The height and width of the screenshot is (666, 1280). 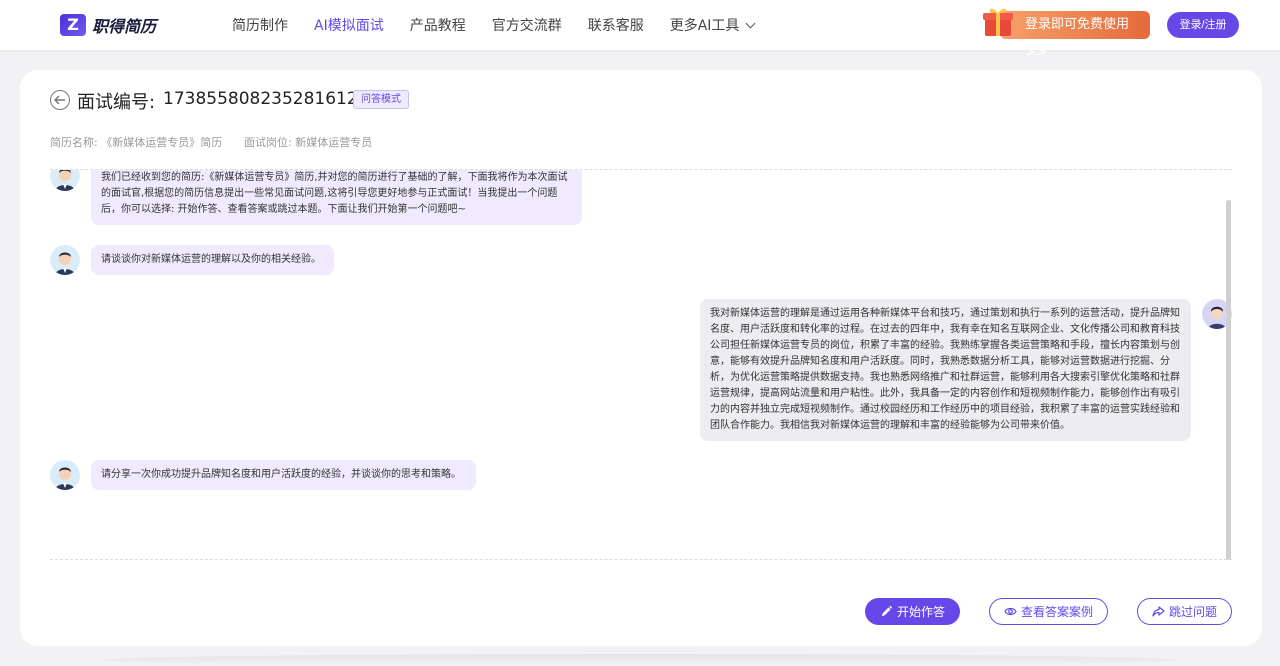 I want to click on view-sample-answer-label: 查看答案案例, so click(x=1056, y=612).